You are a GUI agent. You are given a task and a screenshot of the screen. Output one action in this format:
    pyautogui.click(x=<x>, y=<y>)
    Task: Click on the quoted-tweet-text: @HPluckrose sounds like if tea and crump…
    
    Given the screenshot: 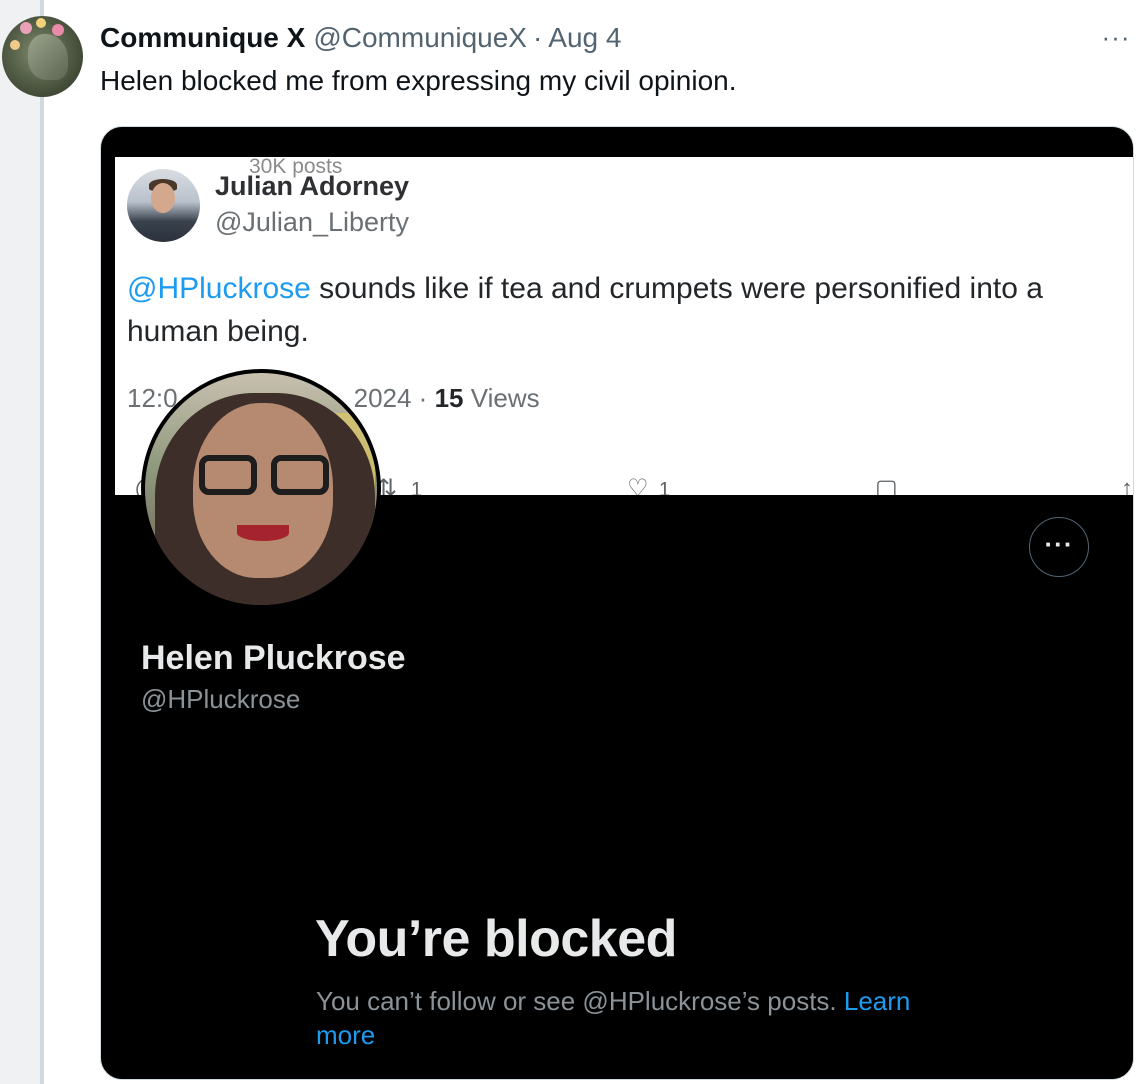 What is the action you would take?
    pyautogui.click(x=627, y=310)
    